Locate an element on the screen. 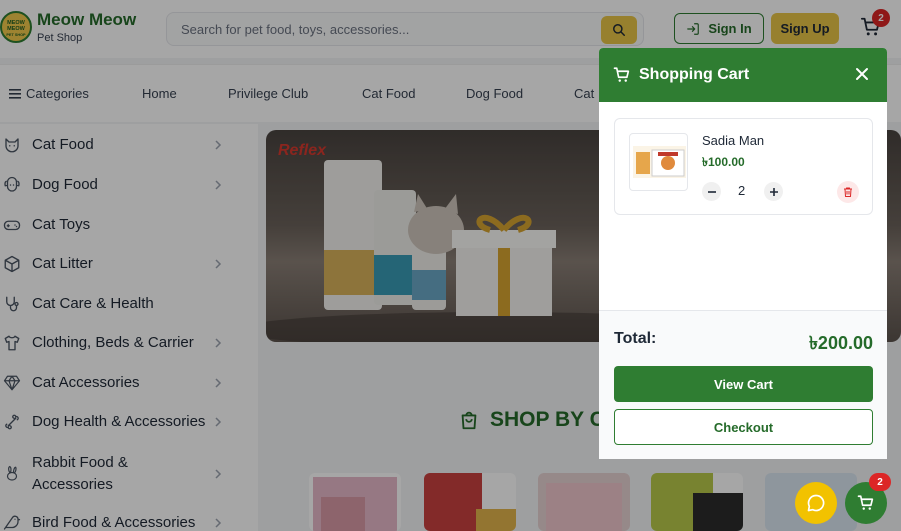 Image resolution: width=901 pixels, height=531 pixels. decrease-quantity-button is located at coordinates (711, 191).